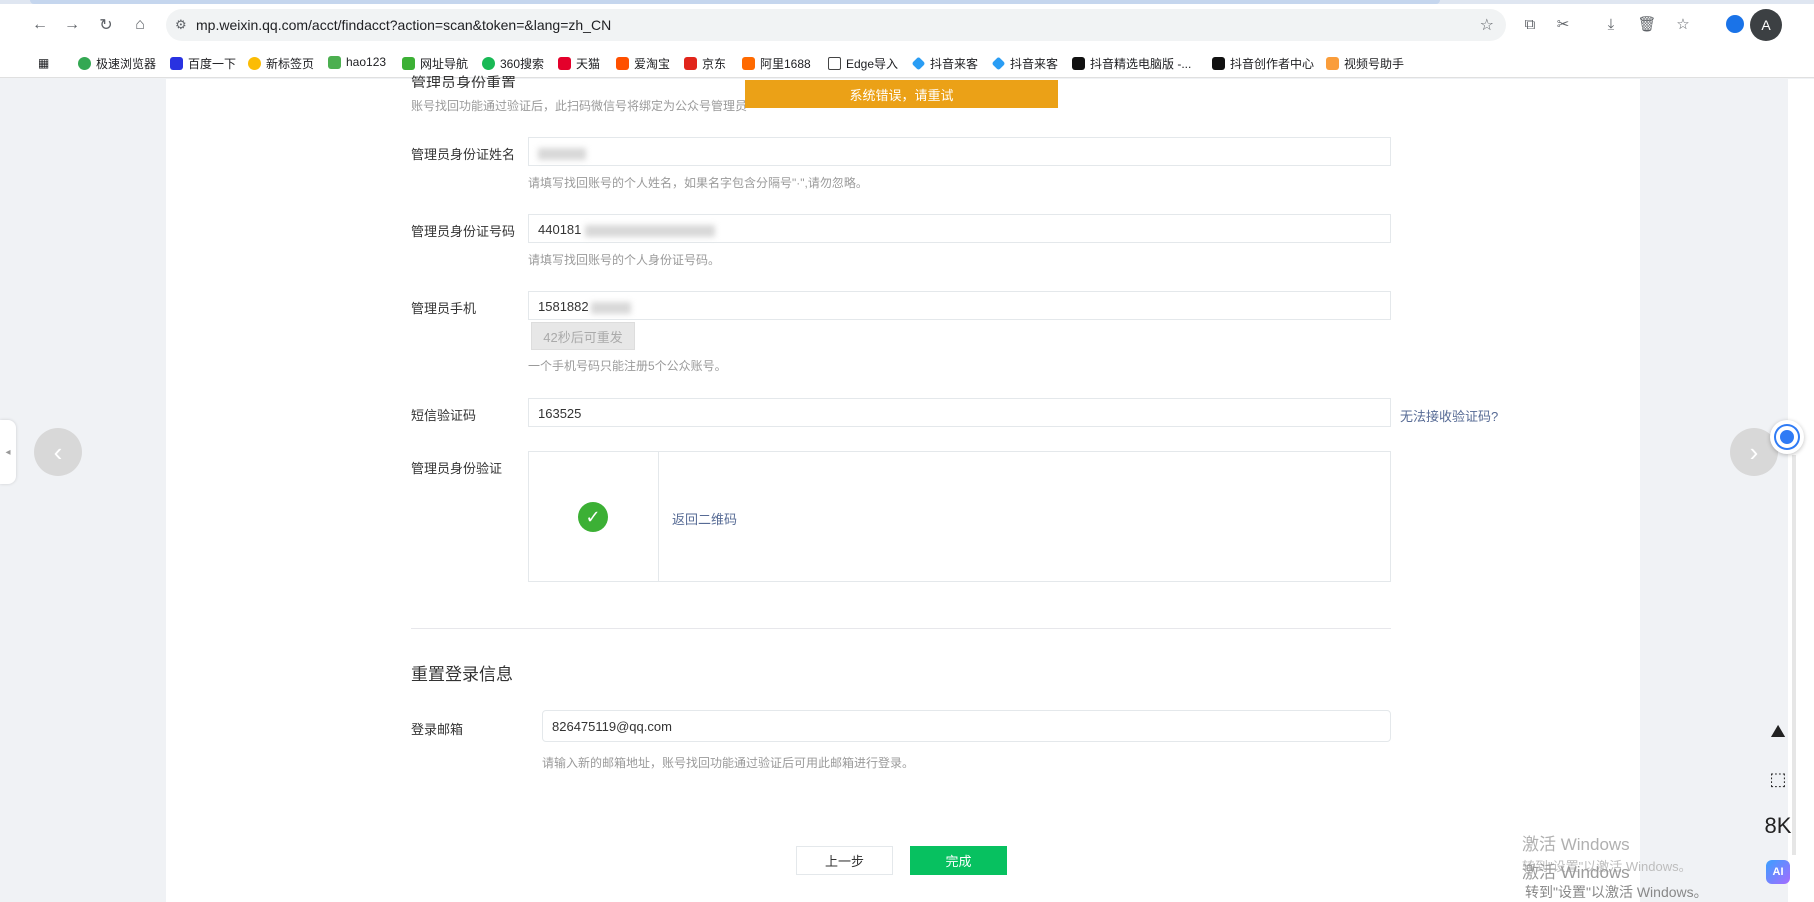 Image resolution: width=1814 pixels, height=902 pixels. I want to click on sms-code-label: 短信验证码, so click(444, 415).